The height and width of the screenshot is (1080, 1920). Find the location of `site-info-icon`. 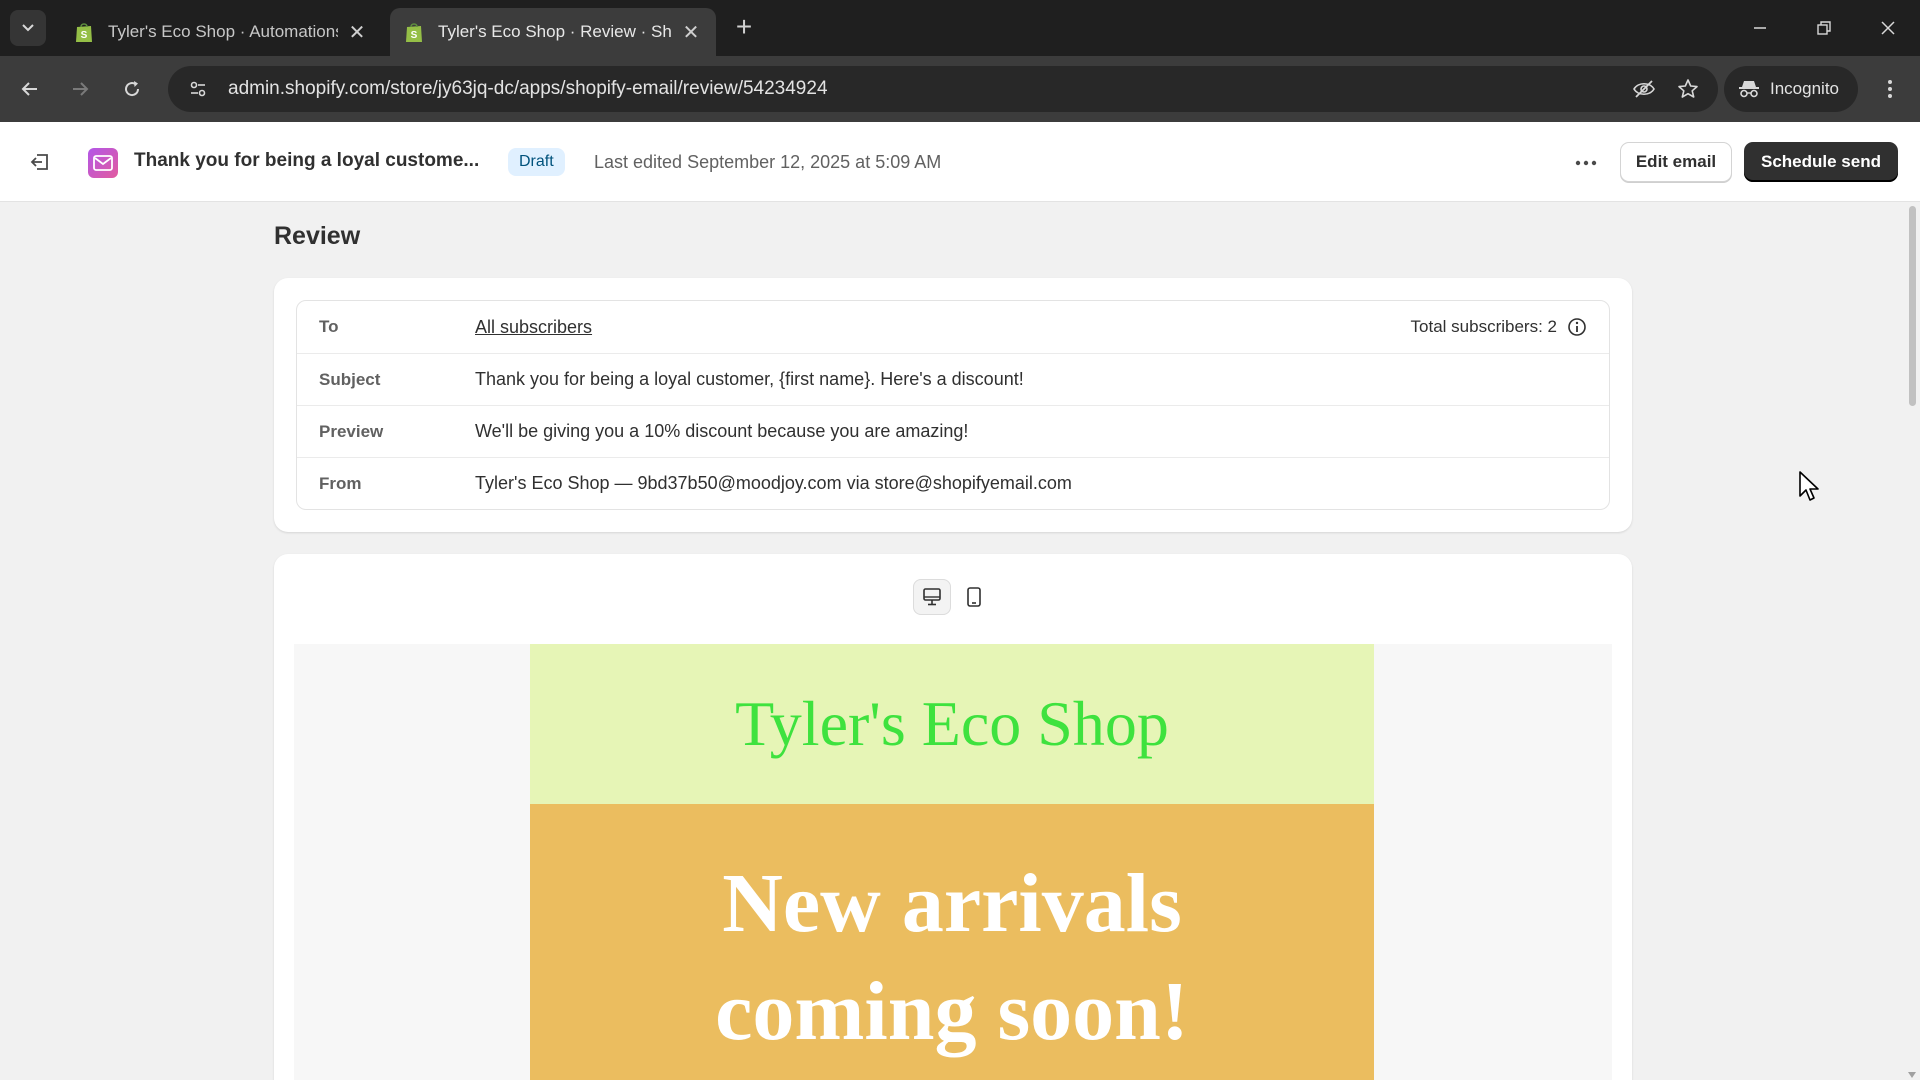

site-info-icon is located at coordinates (198, 89).